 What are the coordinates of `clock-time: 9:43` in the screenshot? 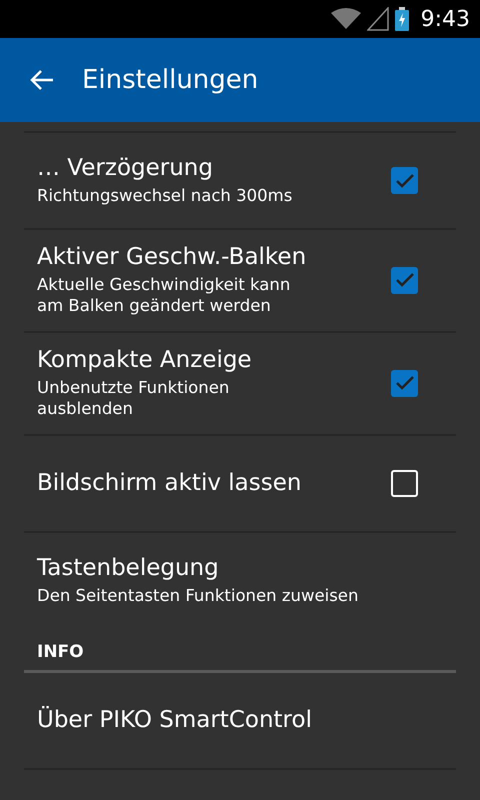 It's located at (445, 19).